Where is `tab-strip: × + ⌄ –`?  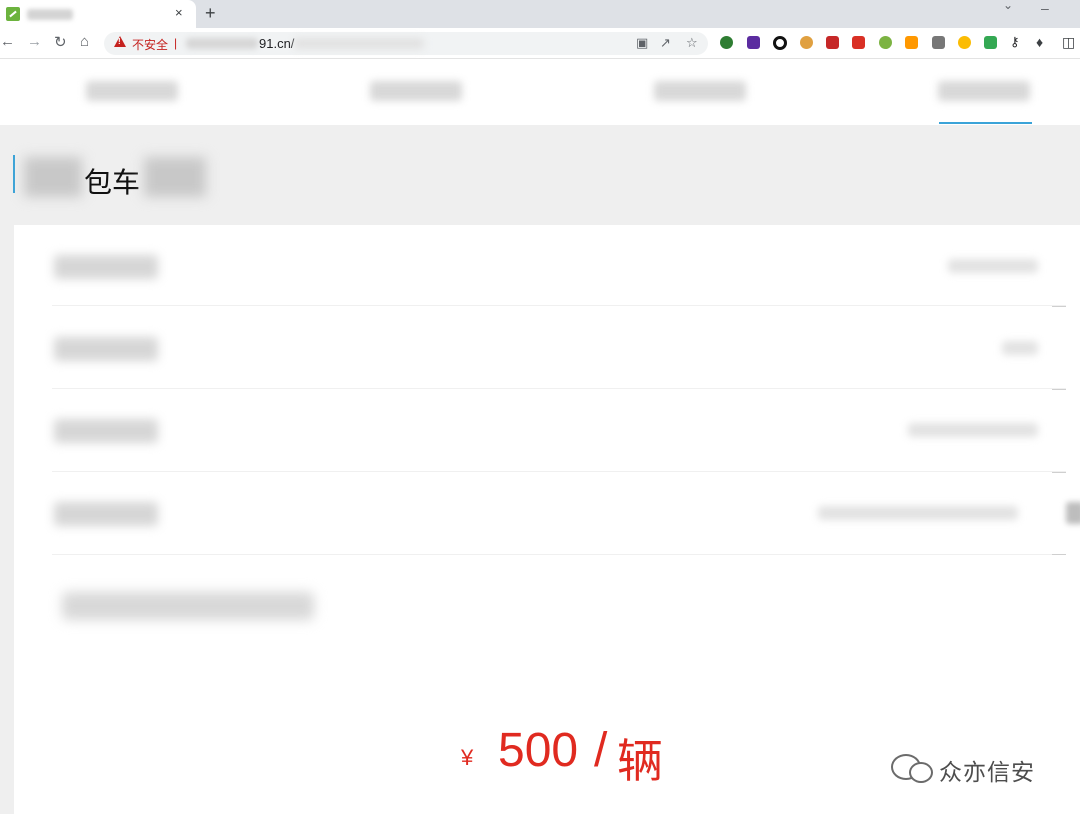
tab-strip: × + ⌄ – is located at coordinates (540, 14).